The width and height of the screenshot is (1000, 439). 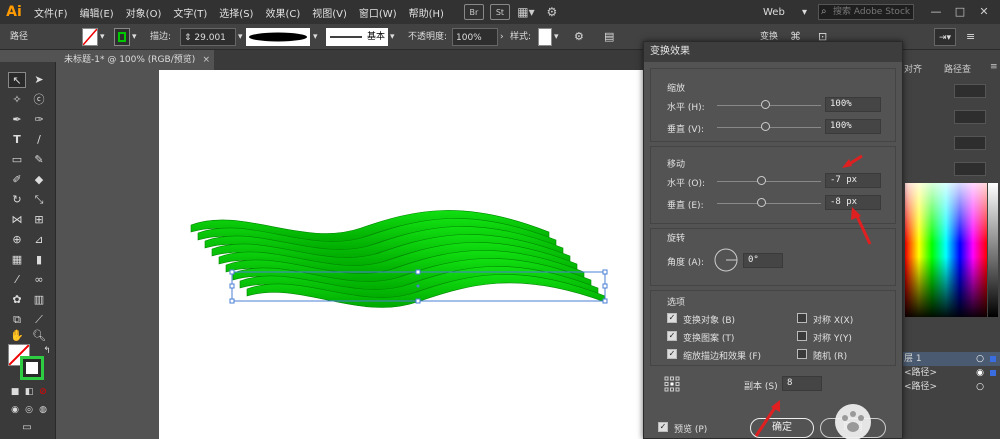 What do you see at coordinates (769, 181) in the screenshot?
I see `move-h-slider` at bounding box center [769, 181].